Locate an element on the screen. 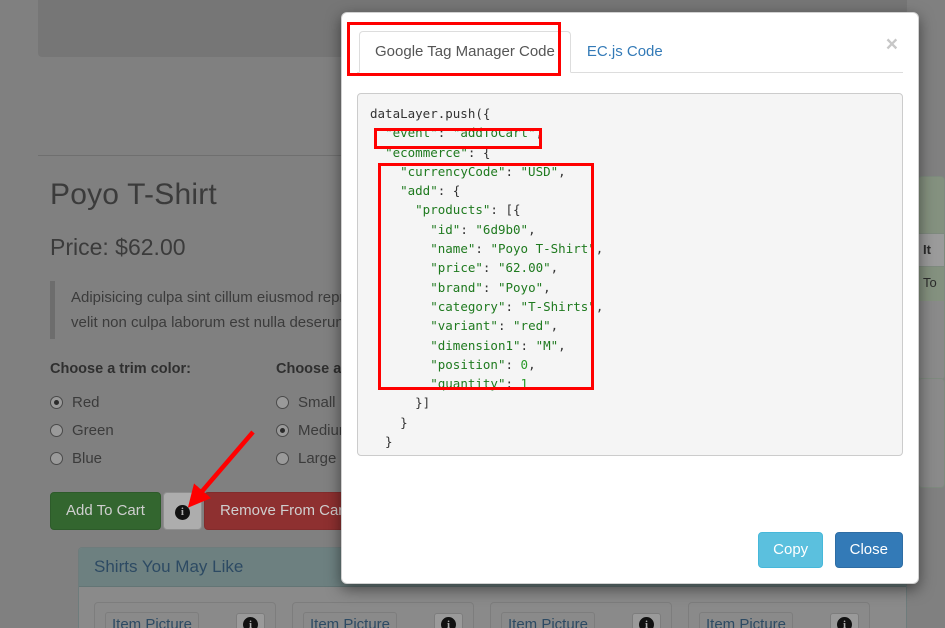 The width and height of the screenshot is (945, 628). cart-summary-row-total: To is located at coordinates (931, 284).